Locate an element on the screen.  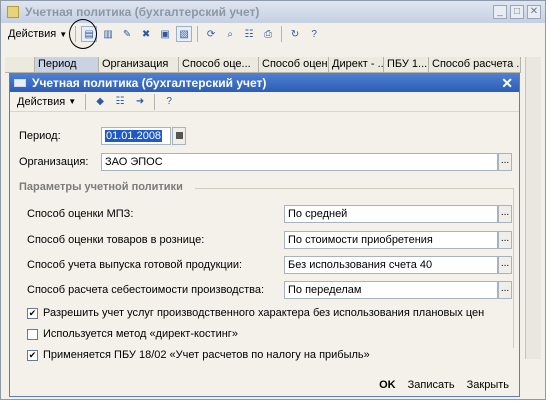
period-value: 01.01.2008 is located at coordinates (134, 136).